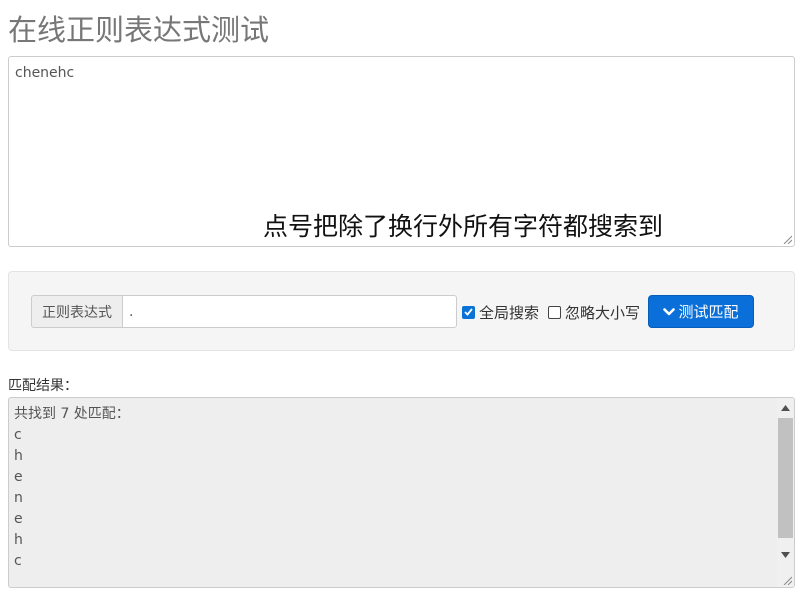  What do you see at coordinates (603, 312) in the screenshot?
I see `ignore-case-label: 忽略大小写` at bounding box center [603, 312].